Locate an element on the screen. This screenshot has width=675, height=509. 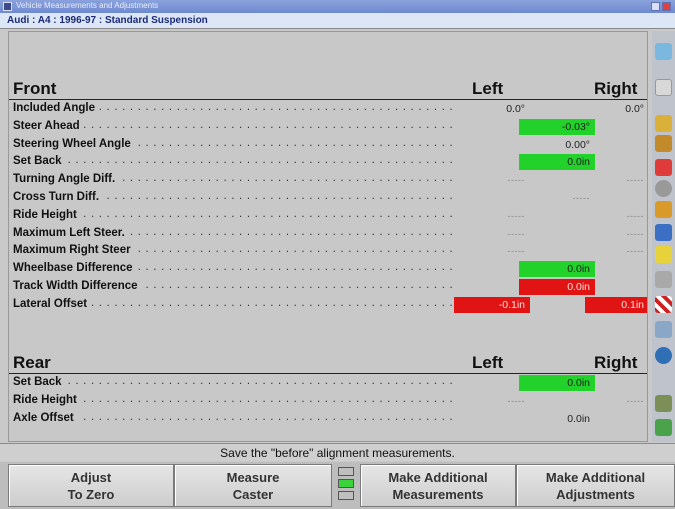
front-right-header: Right is located at coordinates (616, 88).